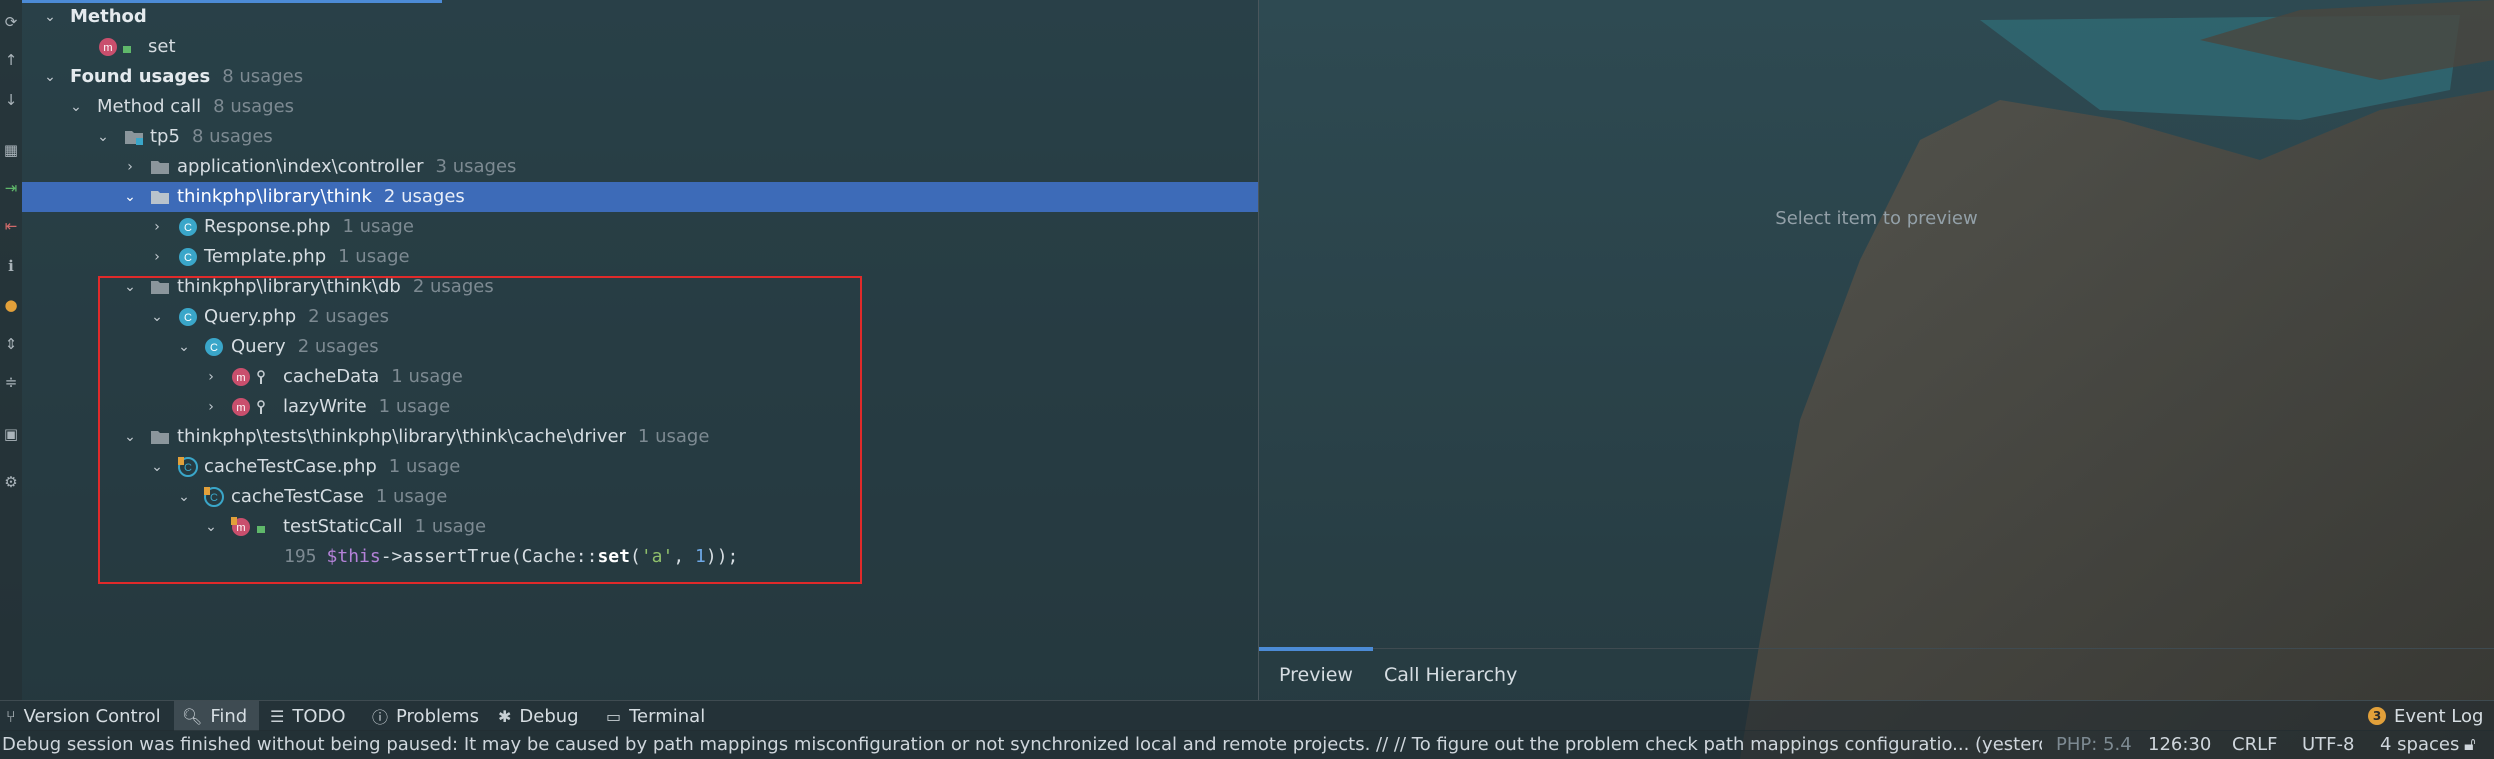  I want to click on tool-todo: ☰ TODO, so click(308, 716).